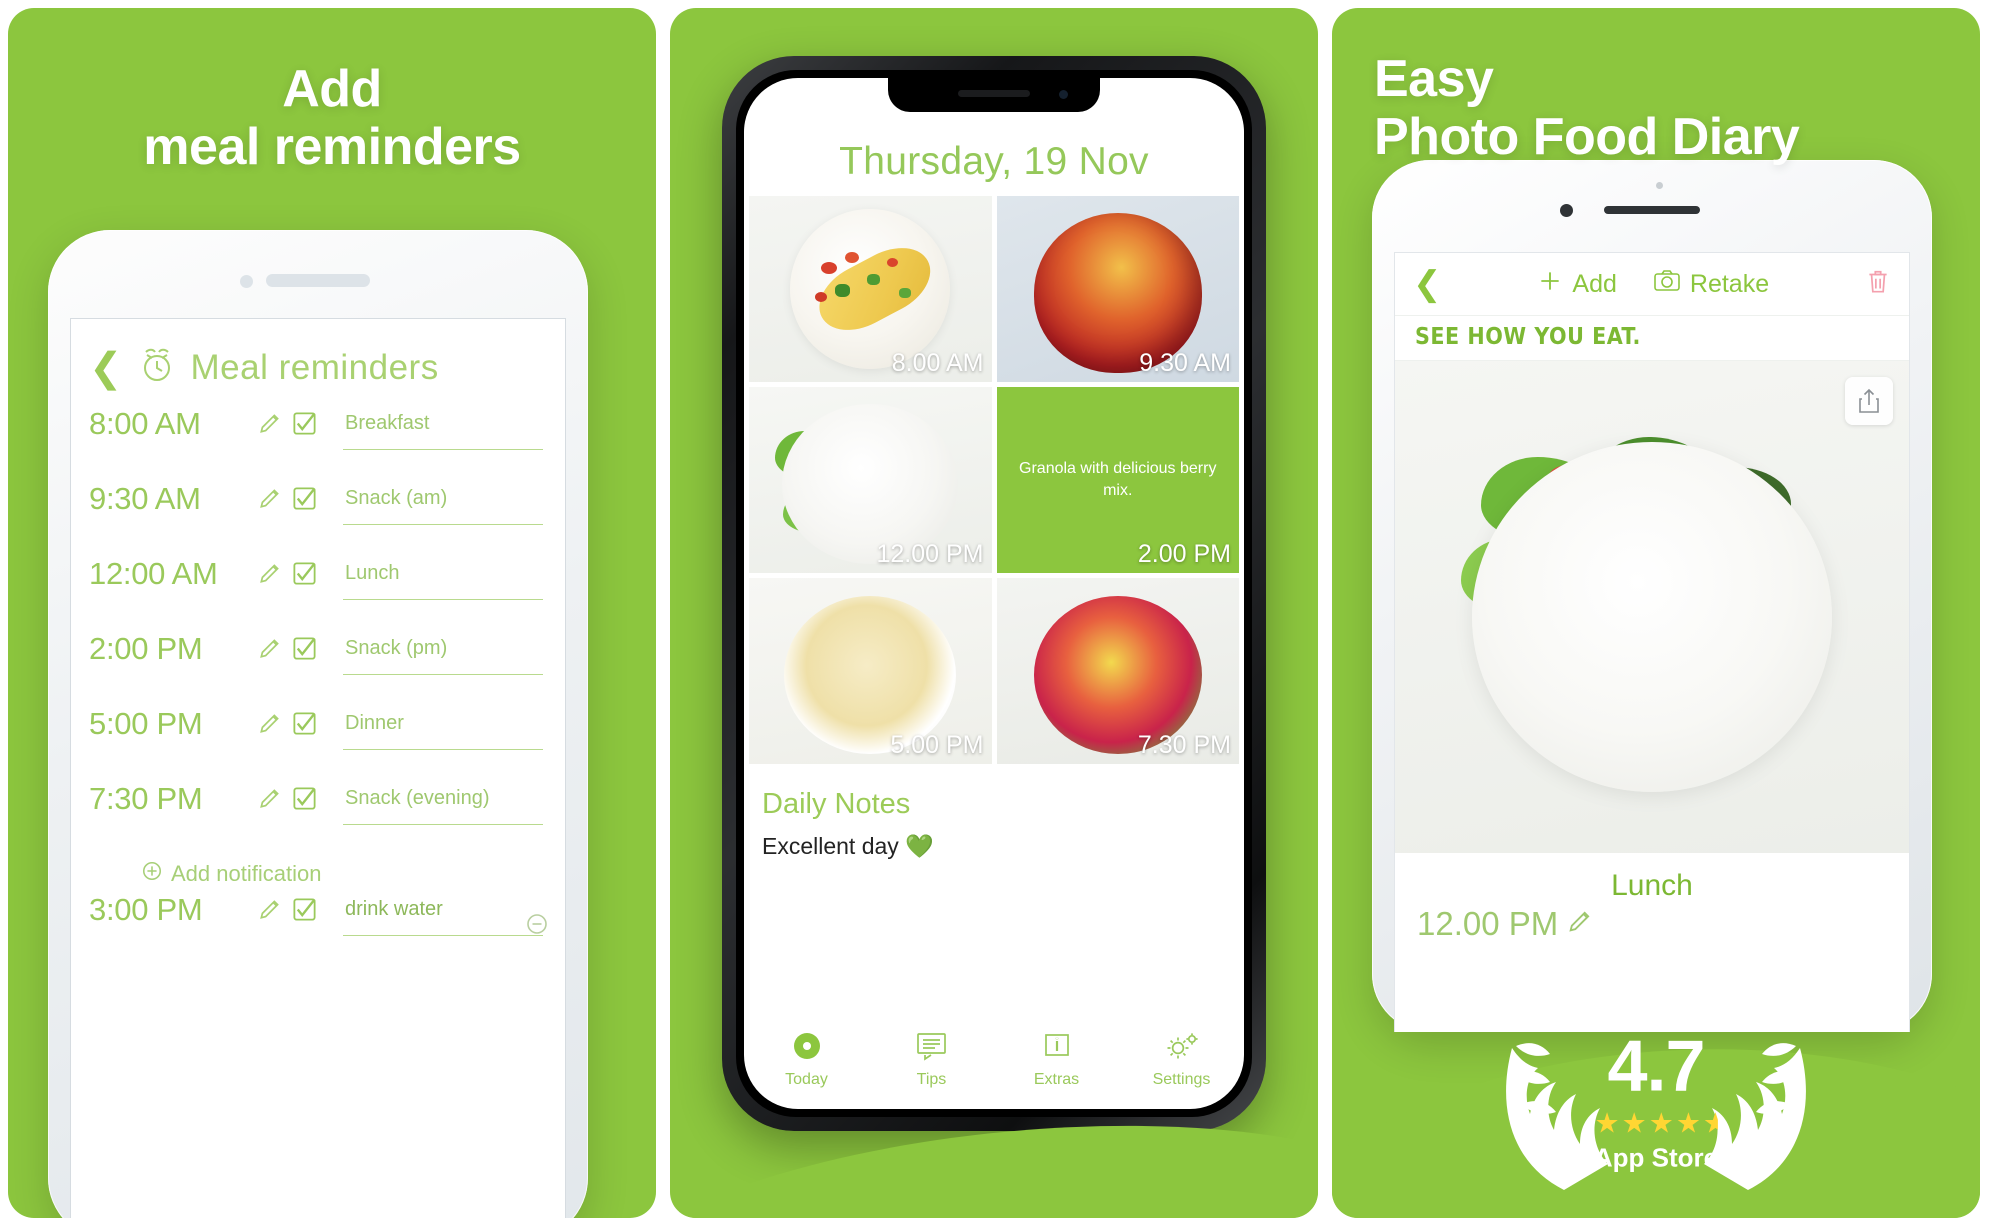  What do you see at coordinates (157, 367) in the screenshot?
I see `alarm-clock-icon` at bounding box center [157, 367].